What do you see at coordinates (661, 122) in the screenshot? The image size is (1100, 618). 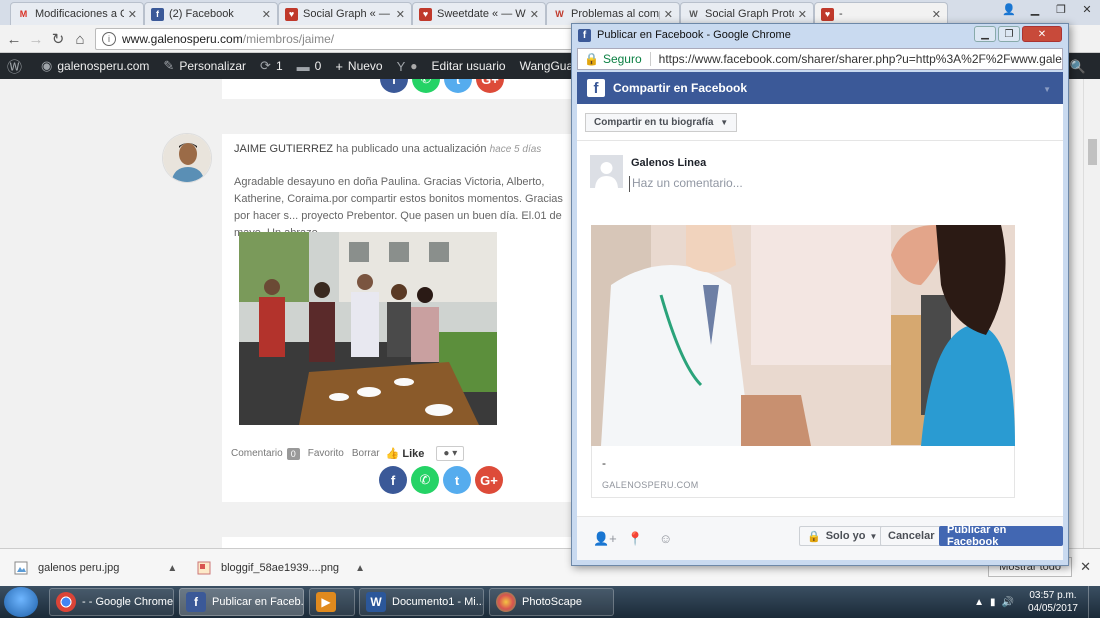 I see `share-target-dropdown: Compartir en tu biografía ▼` at bounding box center [661, 122].